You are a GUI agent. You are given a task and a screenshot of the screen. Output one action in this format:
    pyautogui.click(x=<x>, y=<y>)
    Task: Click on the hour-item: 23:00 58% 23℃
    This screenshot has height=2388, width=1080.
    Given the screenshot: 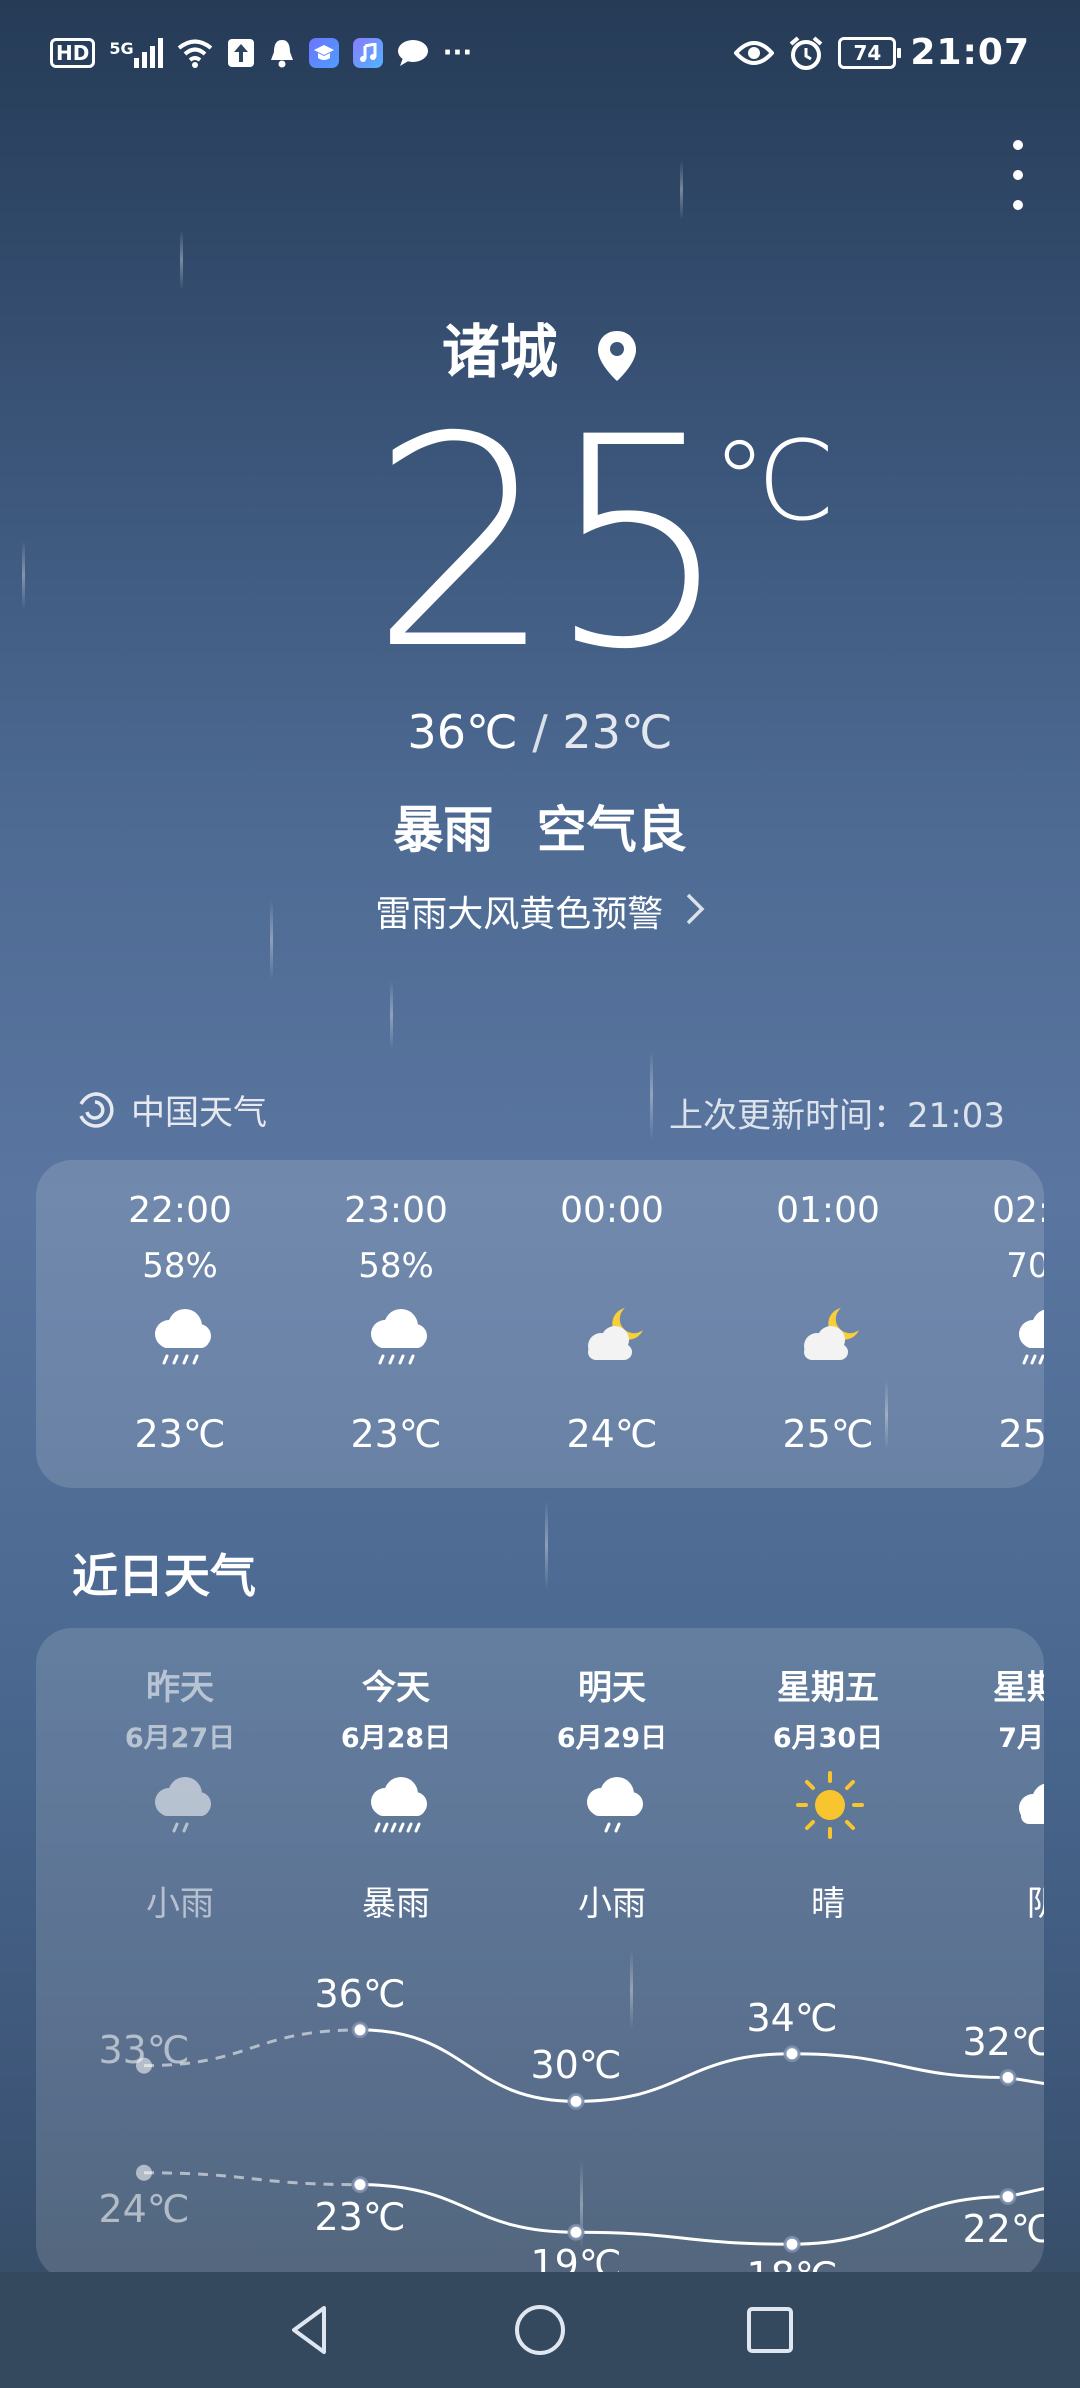 What is the action you would take?
    pyautogui.click(x=396, y=1324)
    